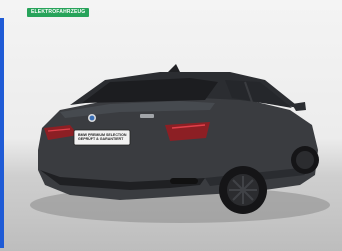  Describe the element at coordinates (147, 116) in the screenshot. I see `model-badge` at that location.